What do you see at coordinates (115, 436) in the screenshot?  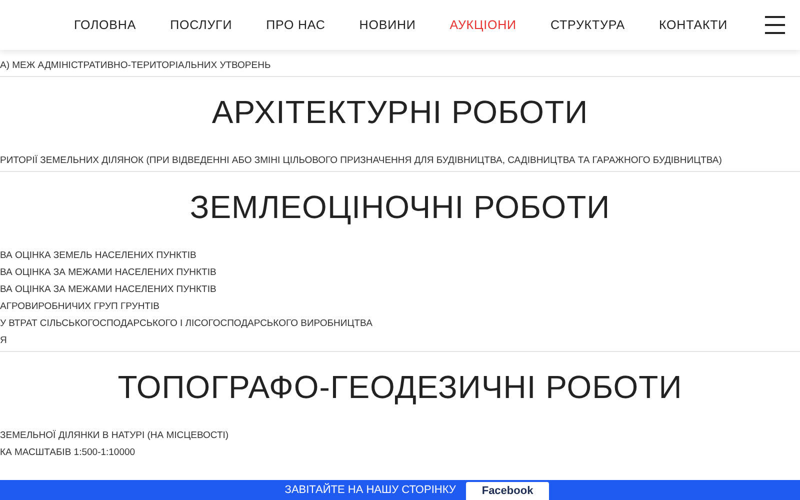 I see `service-item: ЗЕМЕЛЬНОЇ ДІЛЯНКИ В НАТУРІ (НА МІСЦЕВОСТІ)` at bounding box center [115, 436].